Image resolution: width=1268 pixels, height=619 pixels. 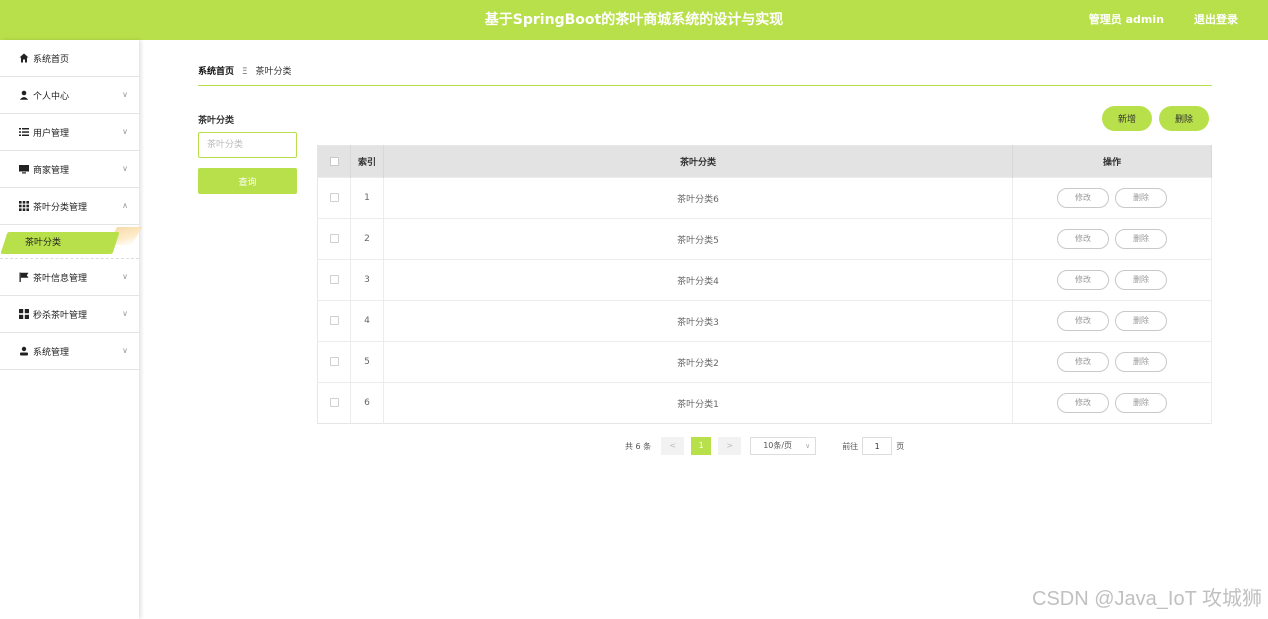 I want to click on header-category: 茶叶分类, so click(x=698, y=161).